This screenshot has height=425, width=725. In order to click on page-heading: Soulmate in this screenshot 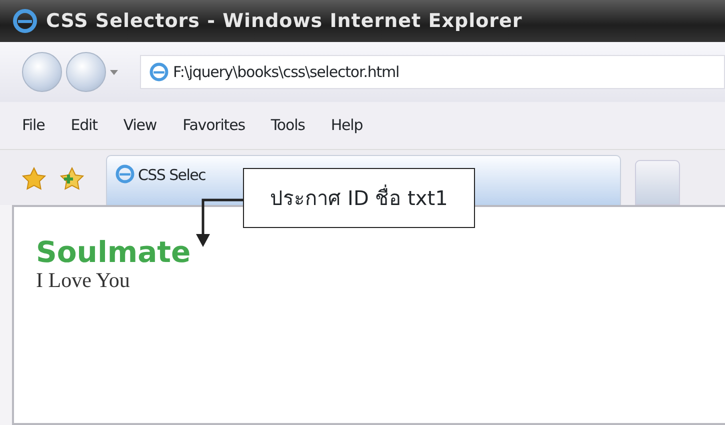, I will do `click(114, 253)`.